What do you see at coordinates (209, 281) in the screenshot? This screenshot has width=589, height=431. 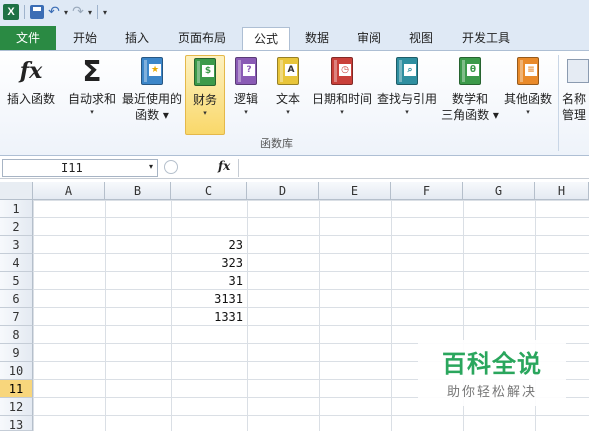 I see `cell-c5: 31` at bounding box center [209, 281].